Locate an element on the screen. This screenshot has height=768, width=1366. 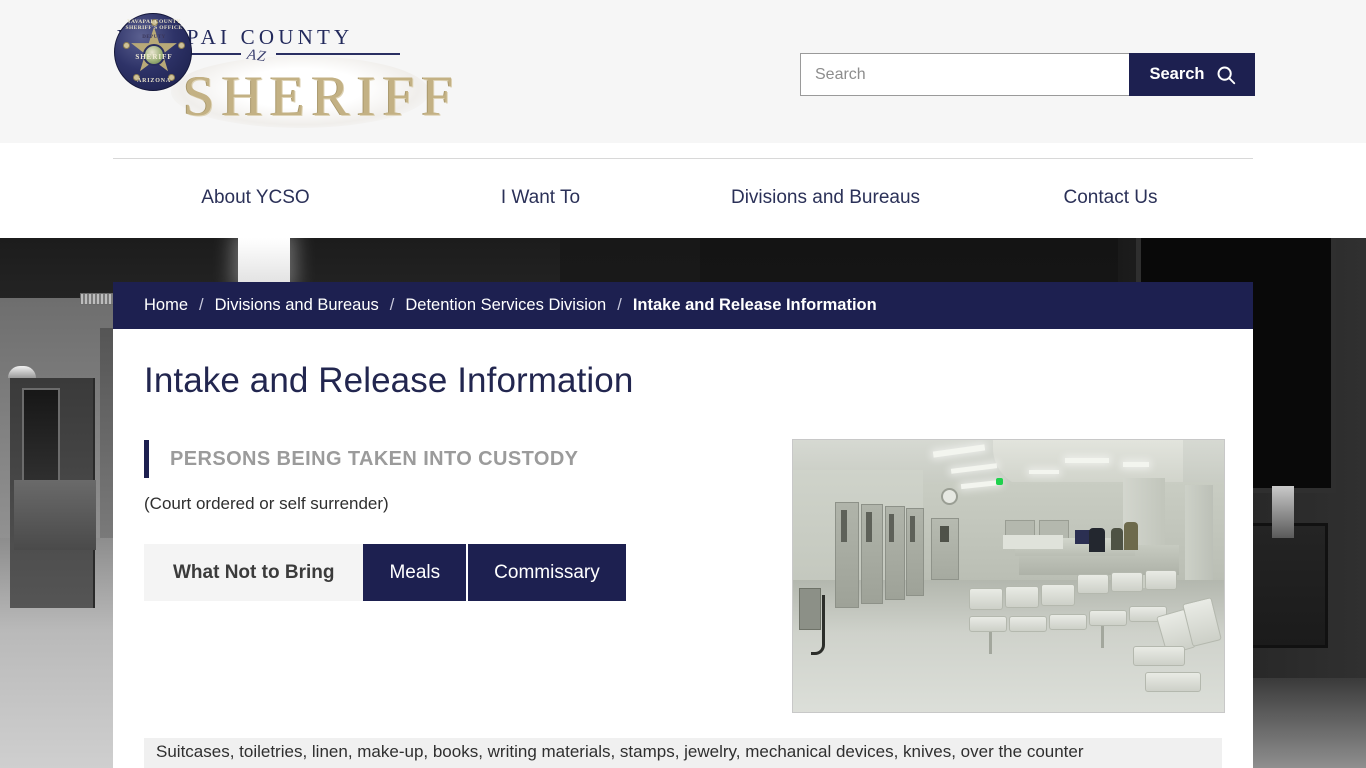
badge-bottom-text: ARIZONA is located at coordinates (154, 81).